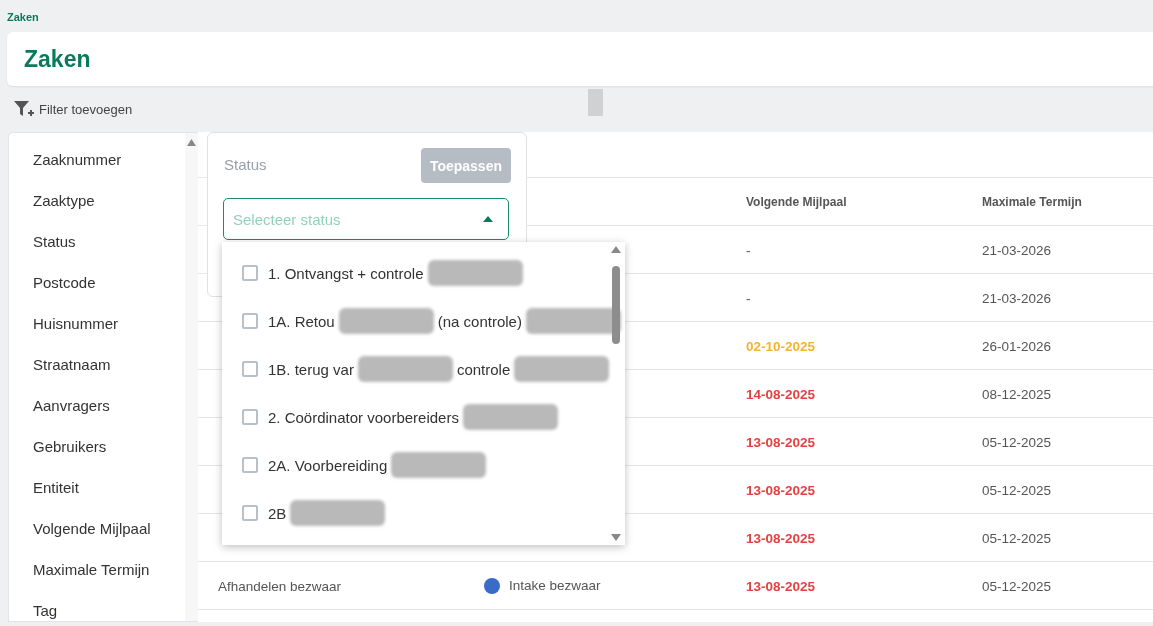  I want to click on dropdown-option: 1A. Retou (na controle), so click(423, 321).